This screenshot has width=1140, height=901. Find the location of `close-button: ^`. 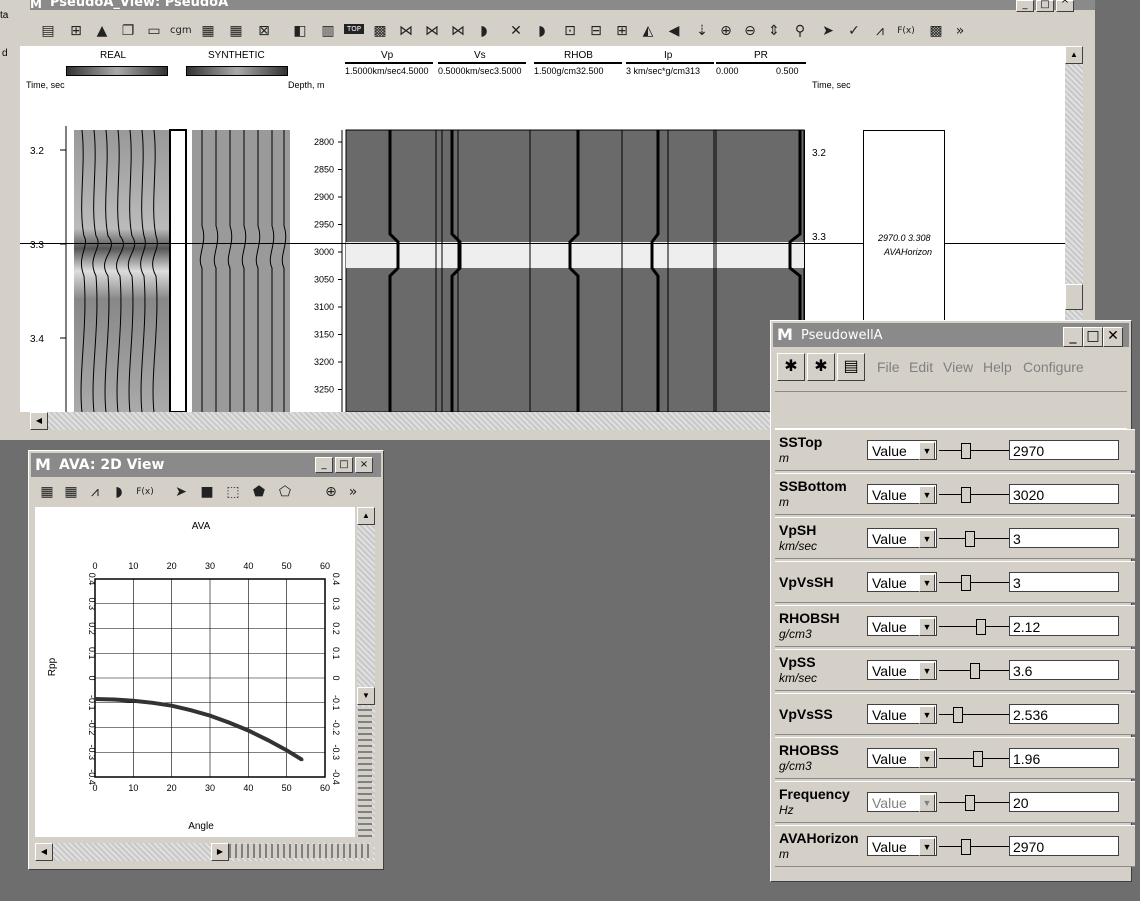

close-button: ^ is located at coordinates (1065, 6).